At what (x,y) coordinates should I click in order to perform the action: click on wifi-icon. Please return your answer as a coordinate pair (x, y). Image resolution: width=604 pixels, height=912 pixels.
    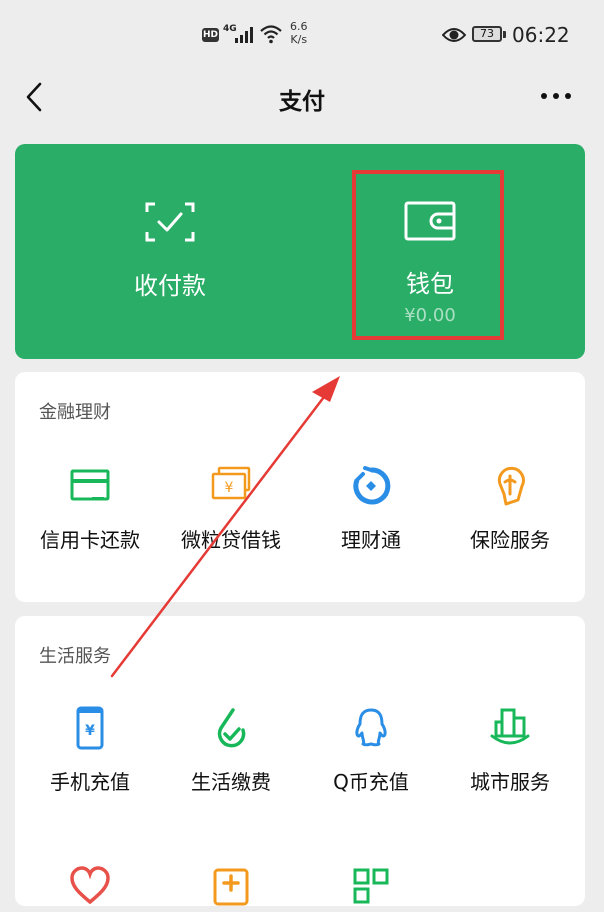
    Looking at the image, I should click on (271, 34).